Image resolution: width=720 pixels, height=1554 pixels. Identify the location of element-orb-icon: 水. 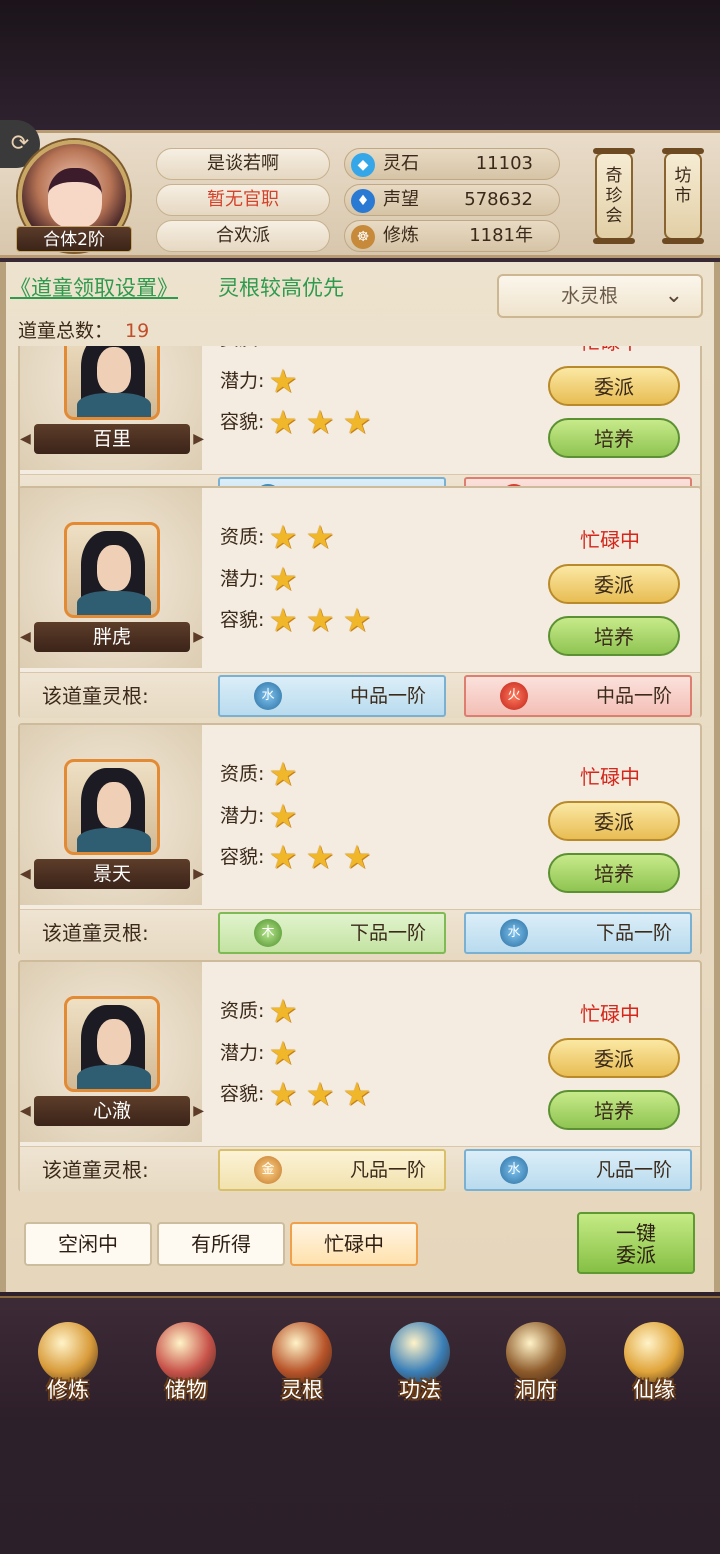
(514, 1170).